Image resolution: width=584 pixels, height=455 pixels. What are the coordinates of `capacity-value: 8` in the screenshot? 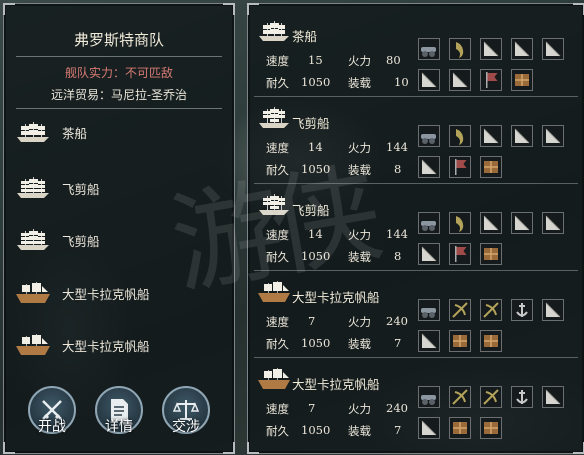 It's located at (398, 256).